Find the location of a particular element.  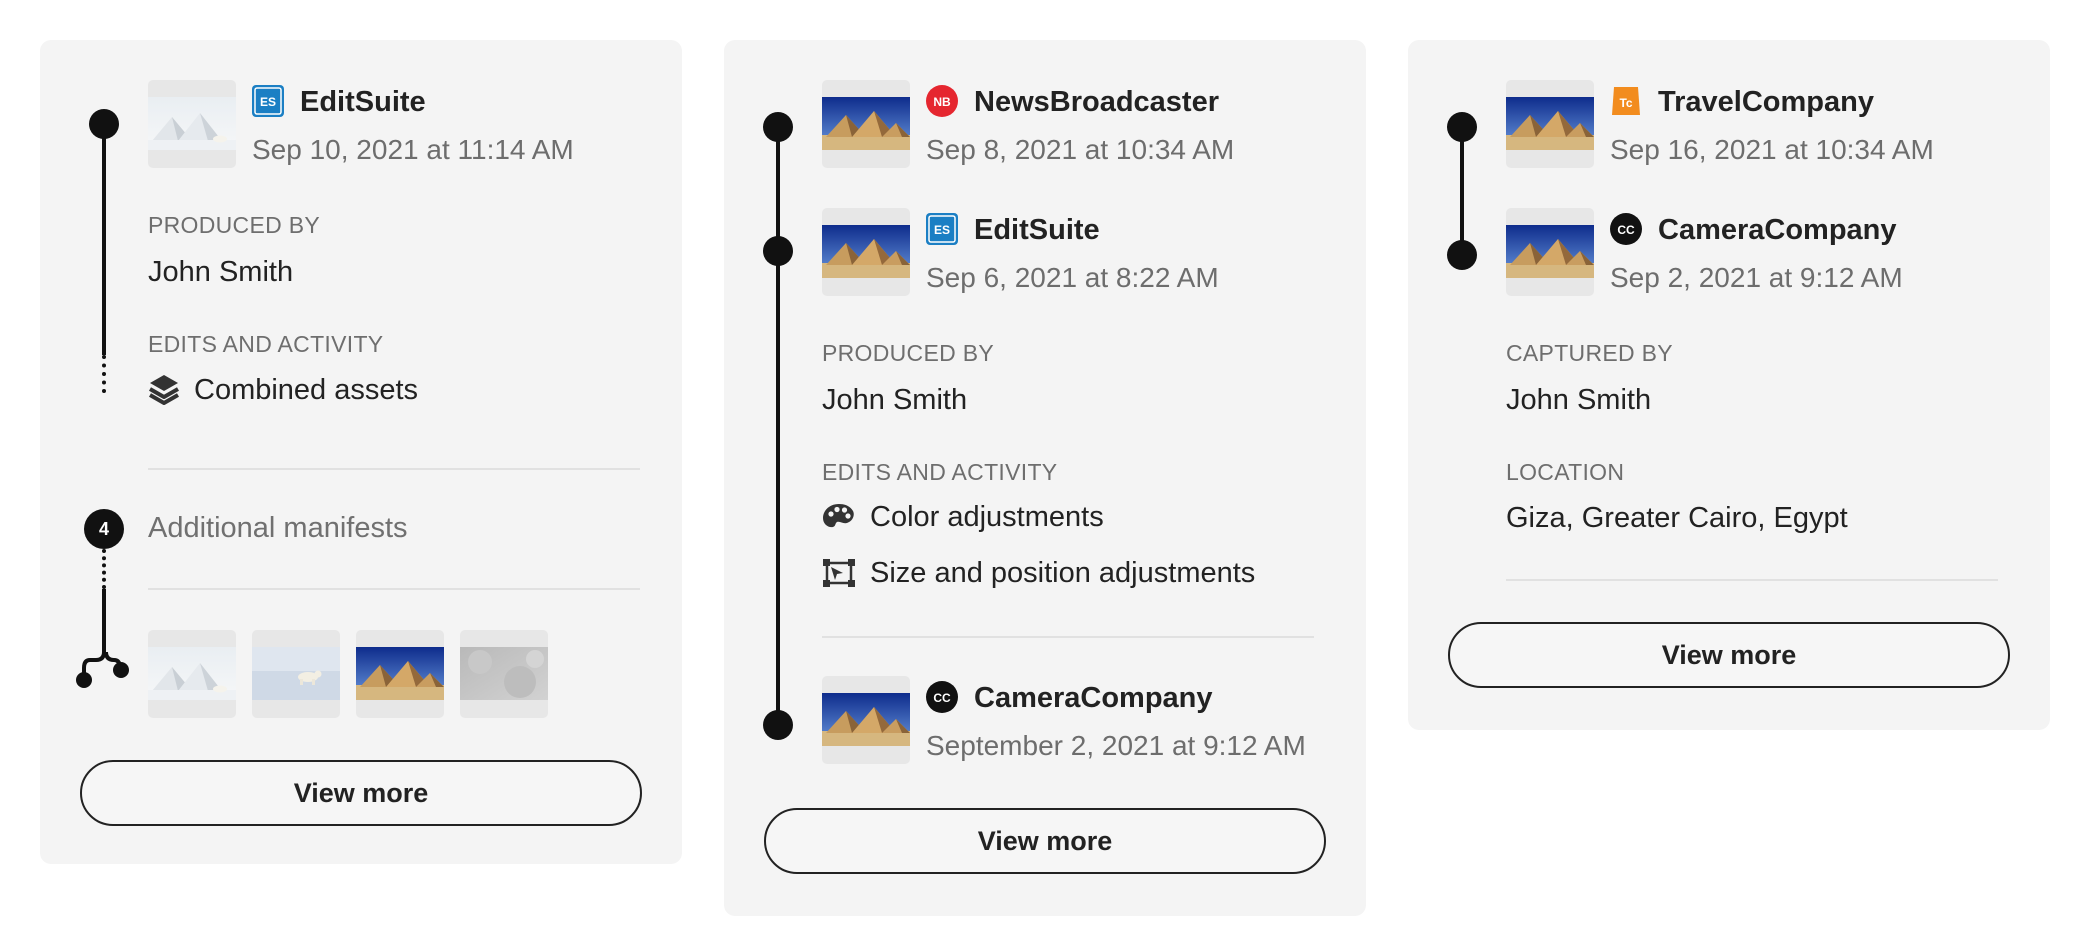

manifest-date: Sep 10, 2021 at 11:14 AM is located at coordinates (413, 149).